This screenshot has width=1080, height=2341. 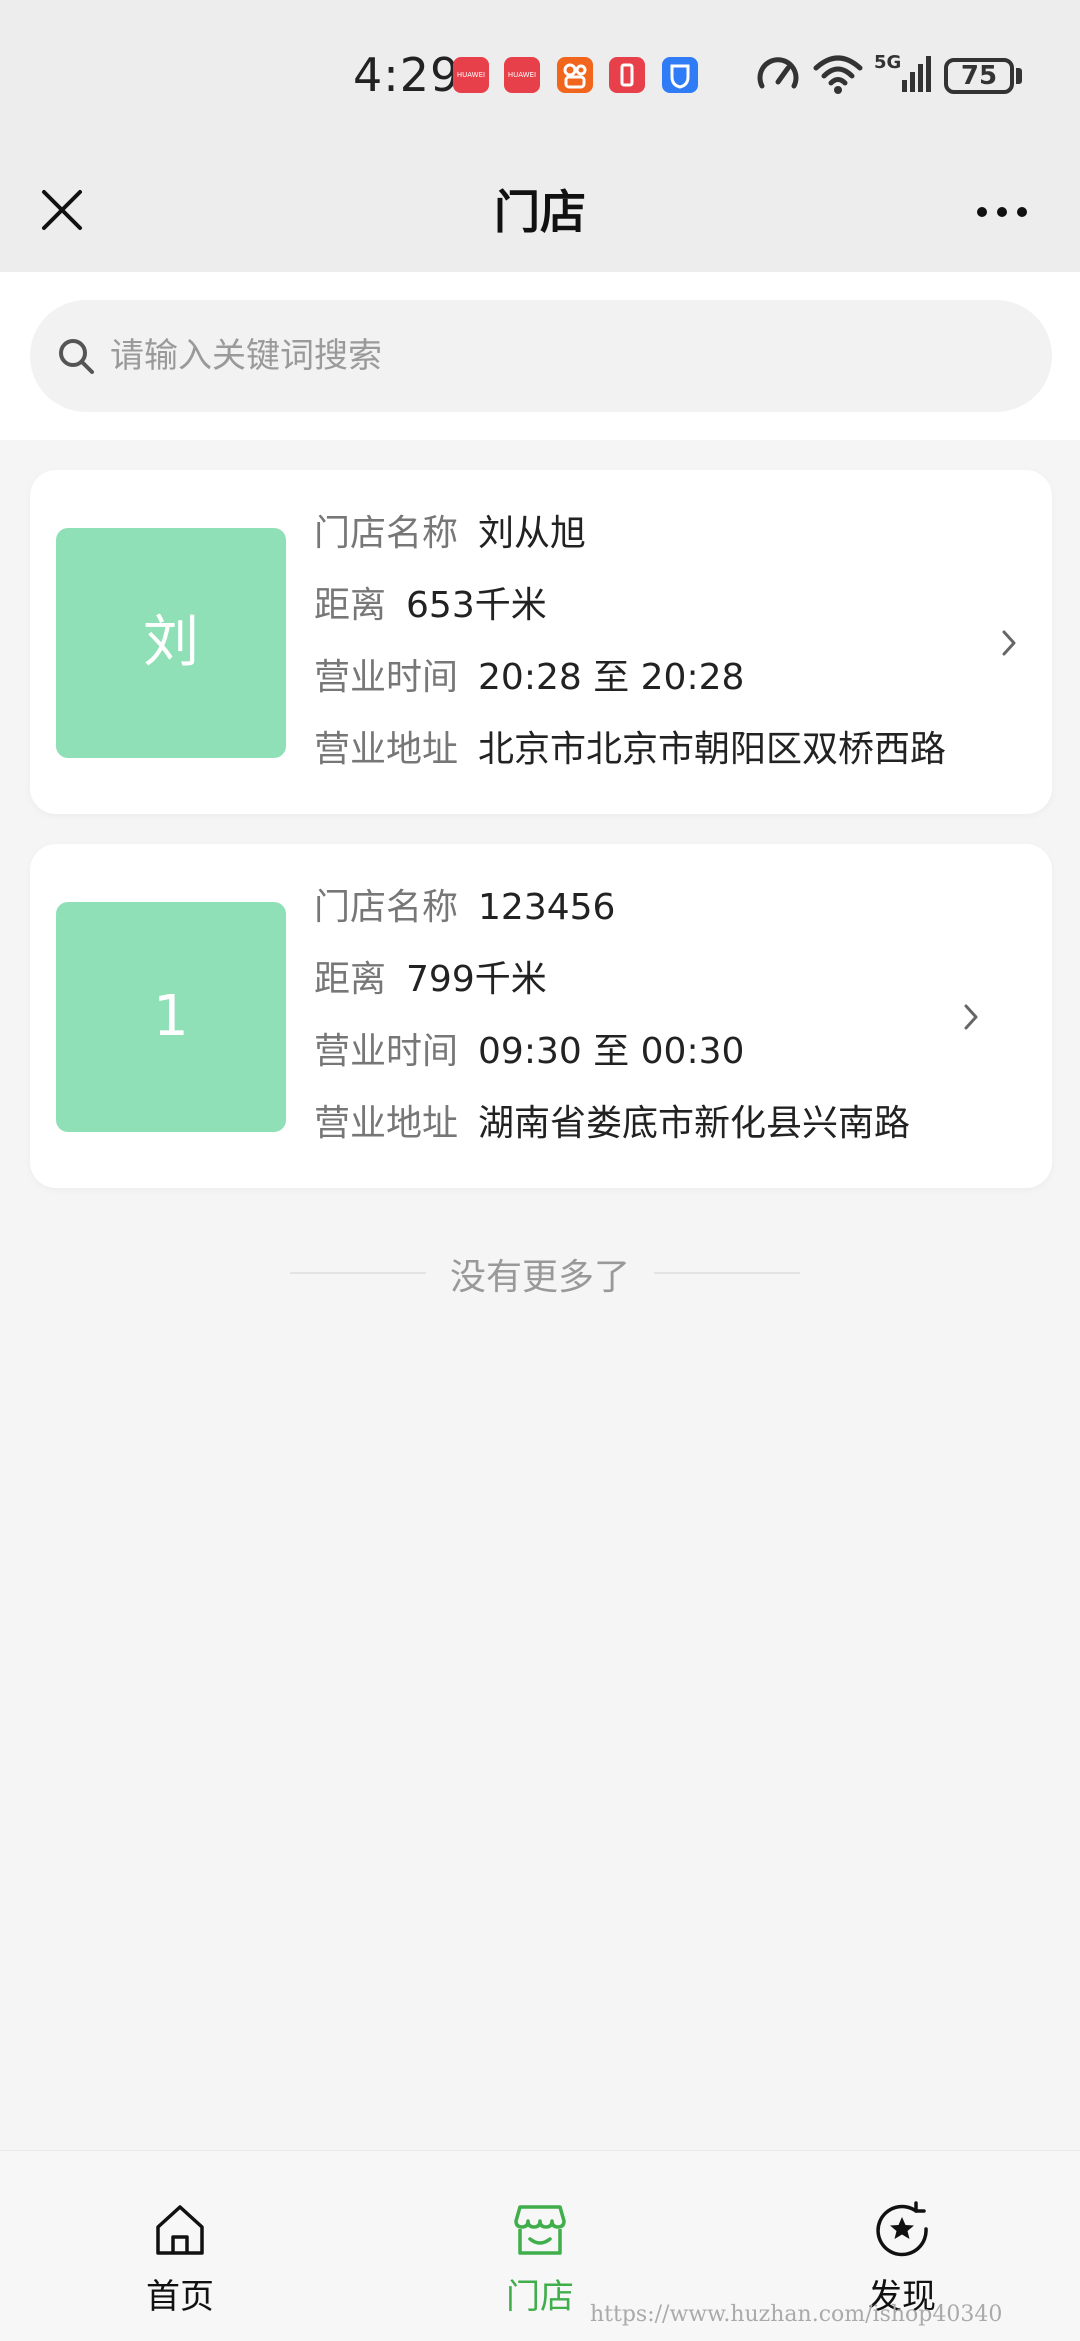 I want to click on tab-home: 首页, so click(x=180, y=2246).